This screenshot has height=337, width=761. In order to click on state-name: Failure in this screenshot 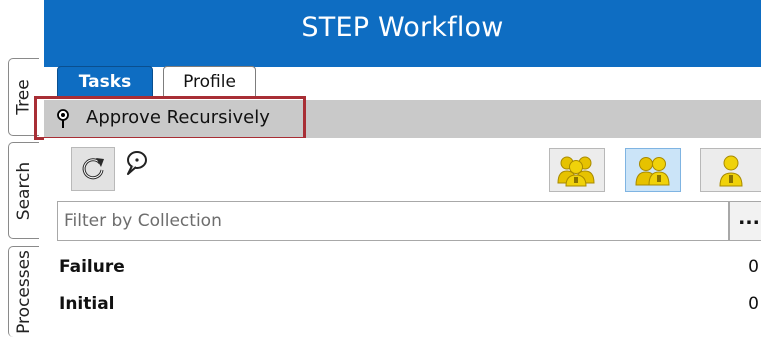, I will do `click(92, 267)`.